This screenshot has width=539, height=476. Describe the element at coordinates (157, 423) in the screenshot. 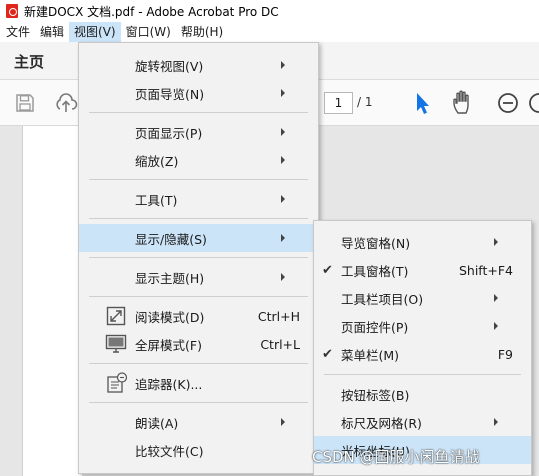

I see `menu-item-label: 朗读(A)` at that location.